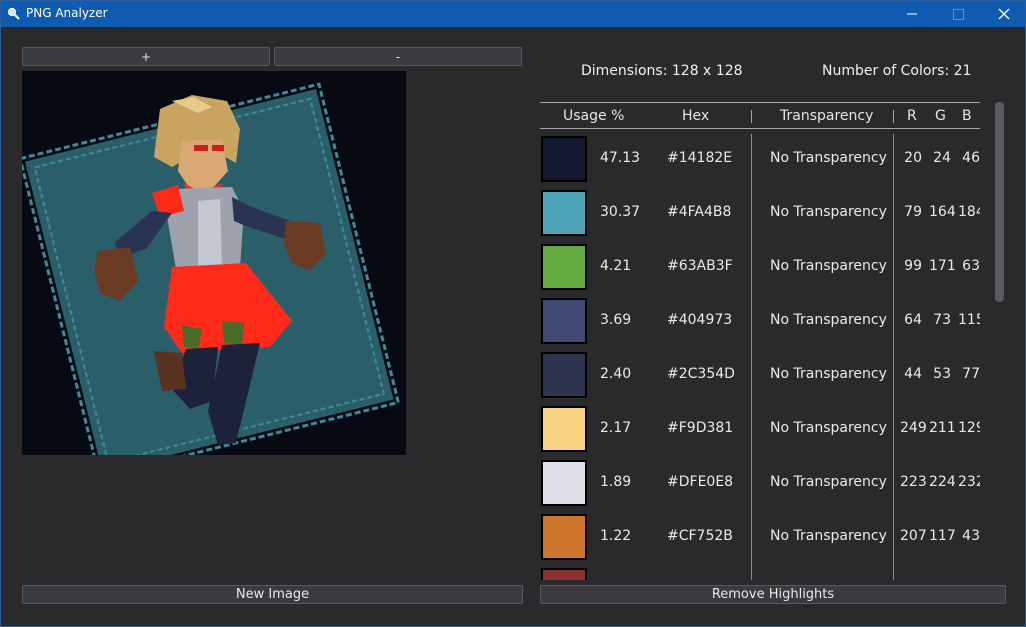 Image resolution: width=1026 pixels, height=627 pixels. Describe the element at coordinates (969, 320) in the screenshot. I see `blue-cell: 115` at that location.